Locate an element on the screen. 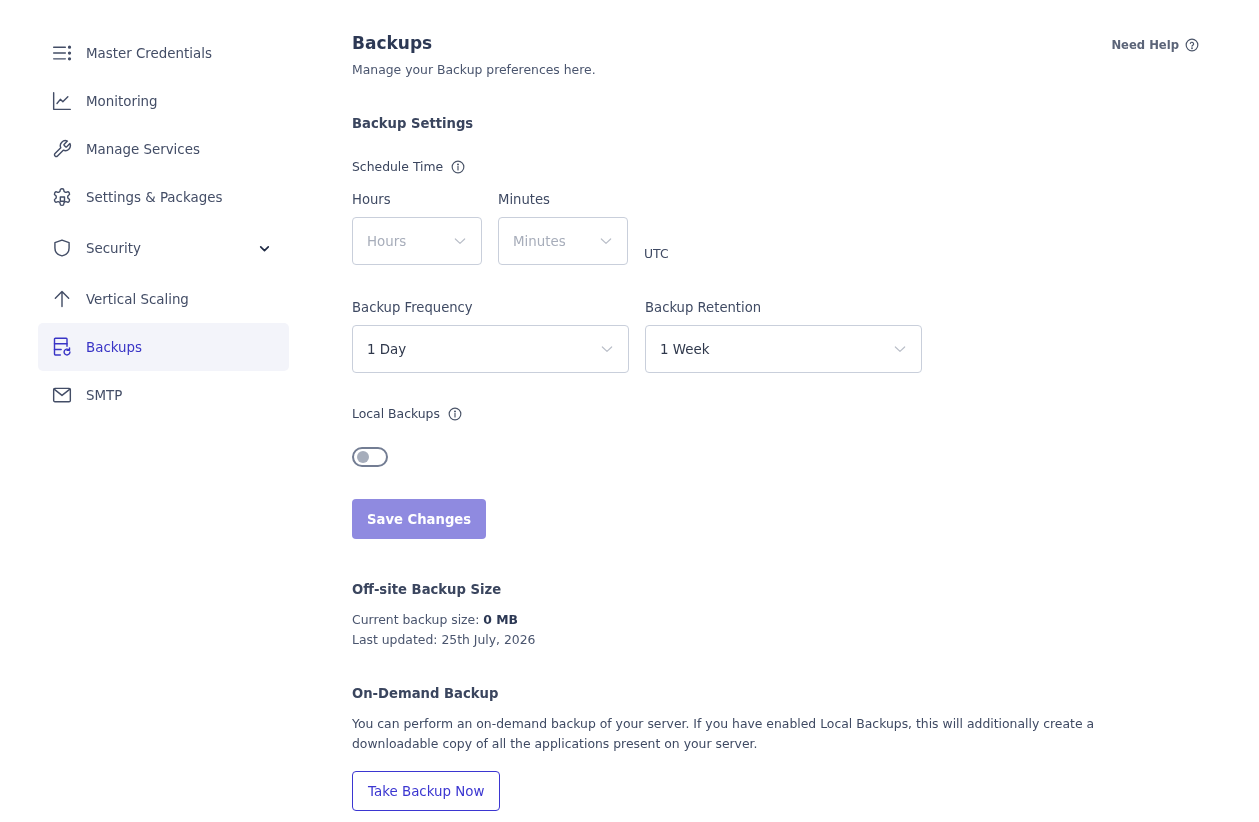  dropdown-field: 1 Day is located at coordinates (490, 349).